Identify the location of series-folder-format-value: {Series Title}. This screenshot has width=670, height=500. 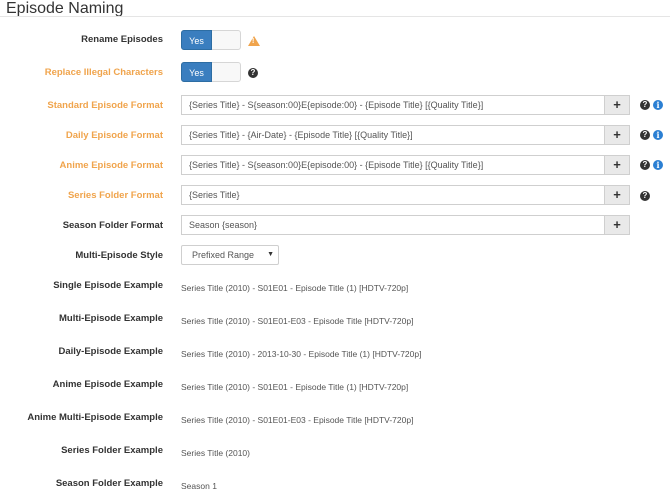
(214, 195).